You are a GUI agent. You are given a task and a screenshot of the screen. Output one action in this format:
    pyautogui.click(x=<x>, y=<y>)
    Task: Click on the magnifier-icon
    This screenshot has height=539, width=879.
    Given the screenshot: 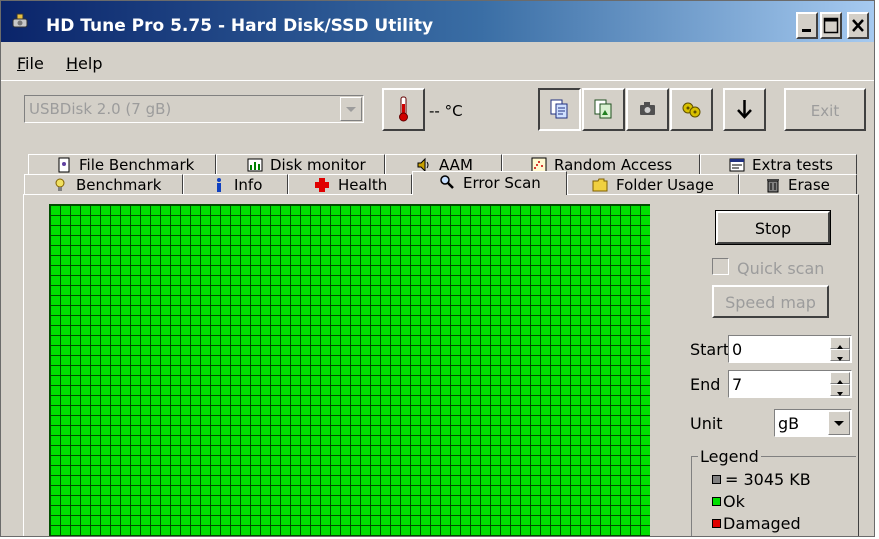 What is the action you would take?
    pyautogui.click(x=447, y=182)
    